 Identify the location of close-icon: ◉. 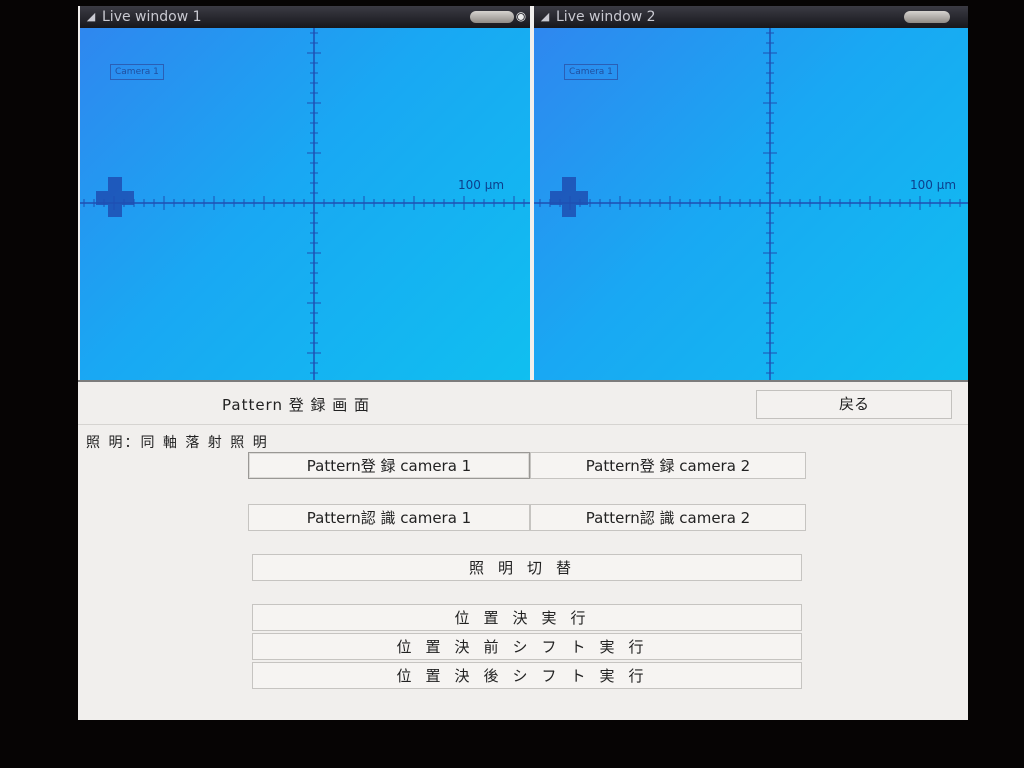
(521, 16).